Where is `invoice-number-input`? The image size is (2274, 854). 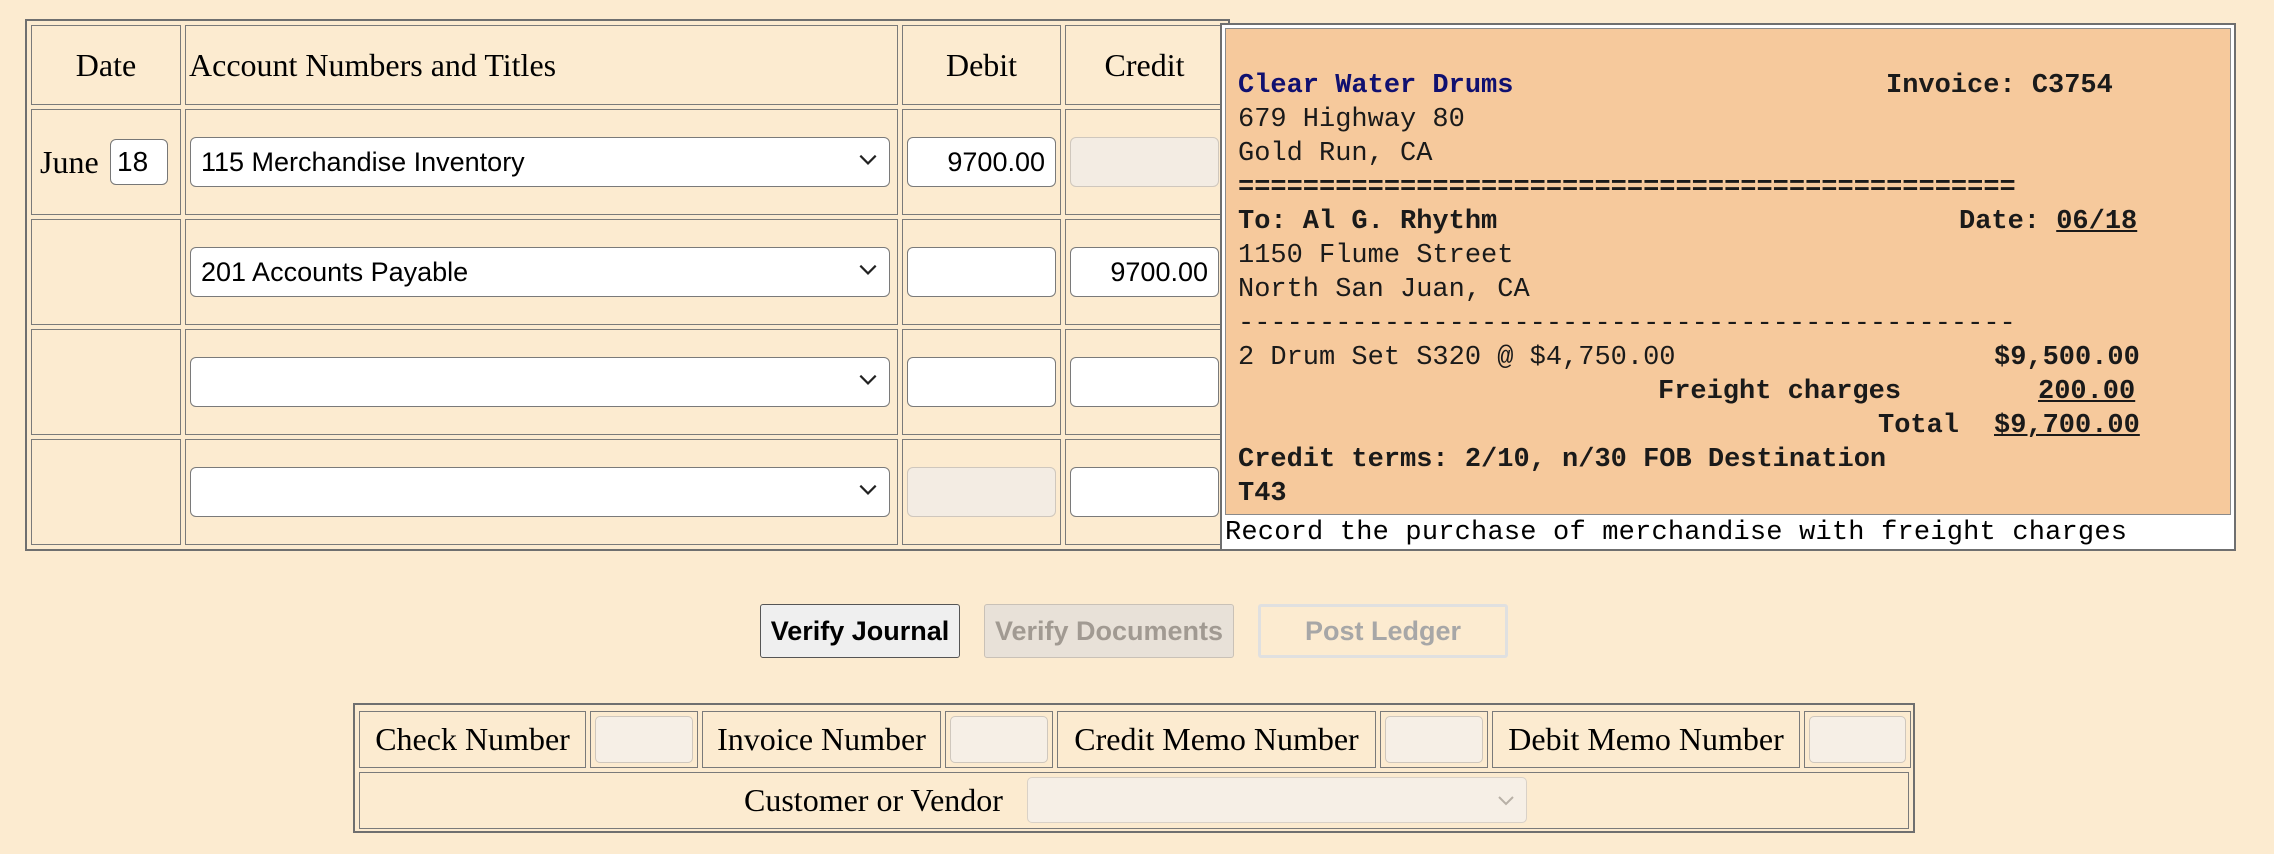
invoice-number-input is located at coordinates (999, 739).